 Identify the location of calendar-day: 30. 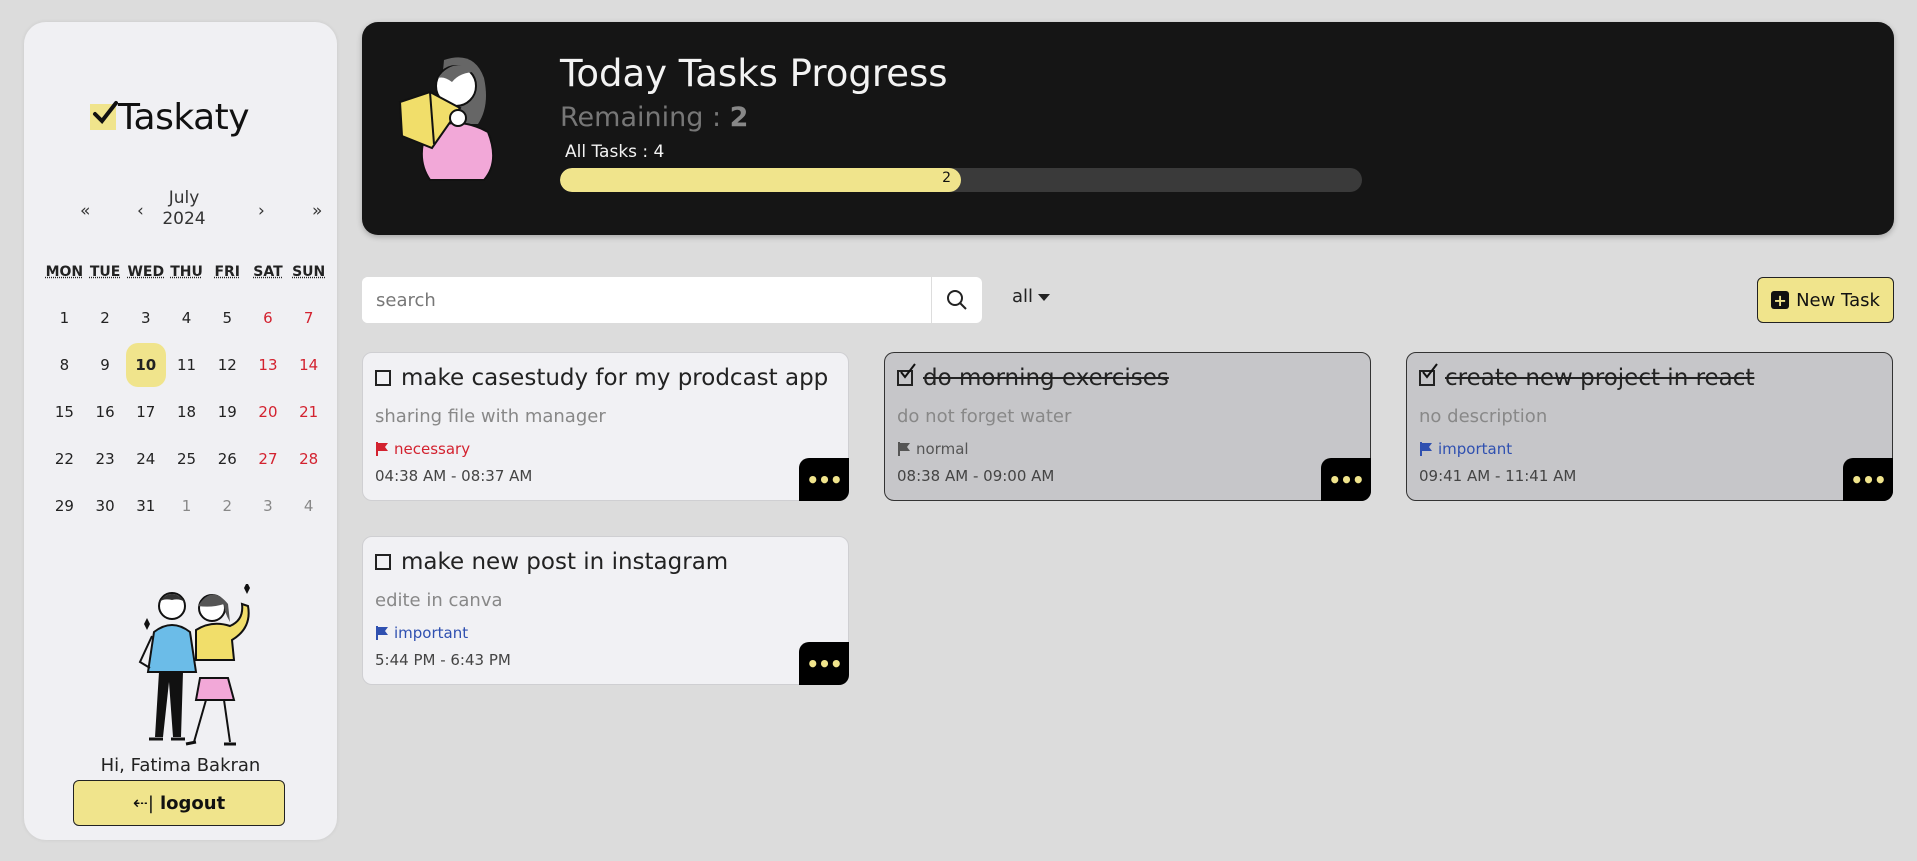
(105, 505).